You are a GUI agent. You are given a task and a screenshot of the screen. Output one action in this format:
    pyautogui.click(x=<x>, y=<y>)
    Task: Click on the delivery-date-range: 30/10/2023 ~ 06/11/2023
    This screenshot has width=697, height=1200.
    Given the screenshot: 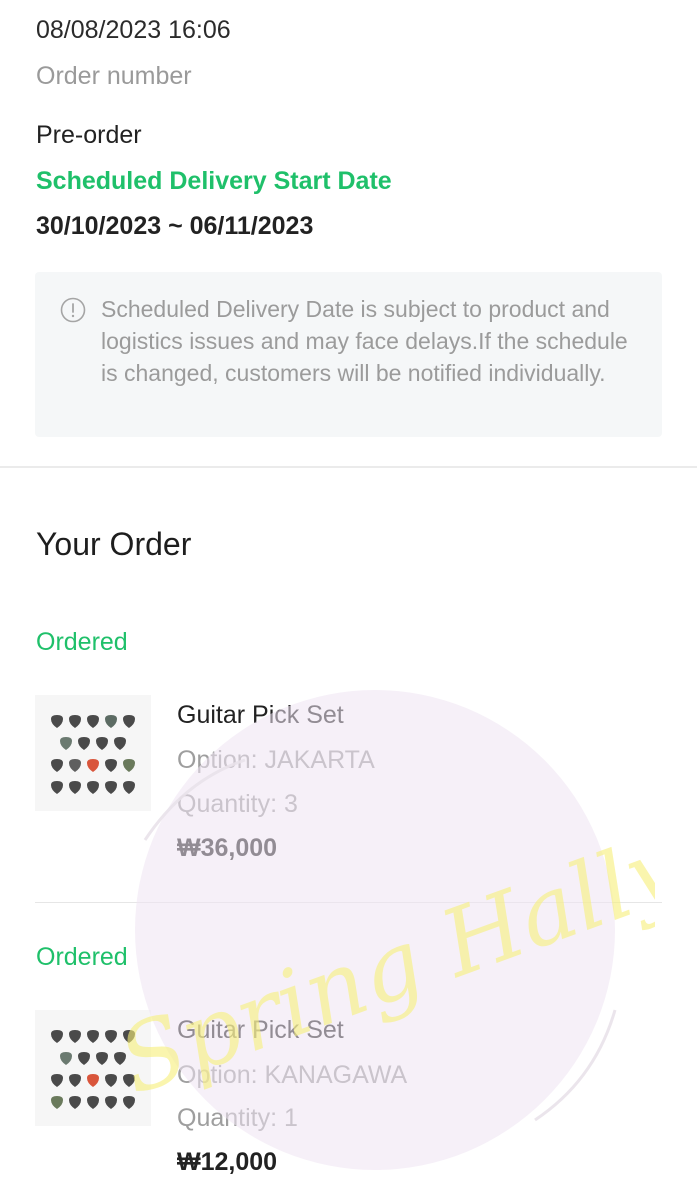 What is the action you would take?
    pyautogui.click(x=175, y=226)
    